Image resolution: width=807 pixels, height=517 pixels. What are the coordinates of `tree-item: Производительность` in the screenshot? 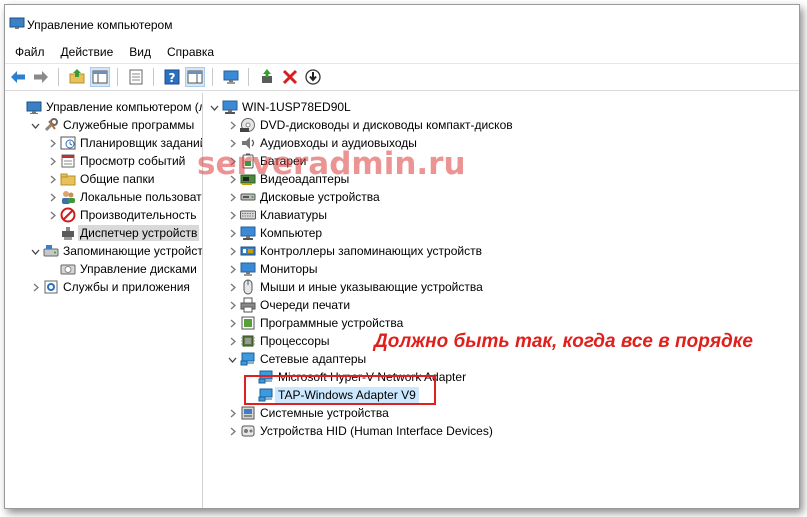 It's located at (121, 215).